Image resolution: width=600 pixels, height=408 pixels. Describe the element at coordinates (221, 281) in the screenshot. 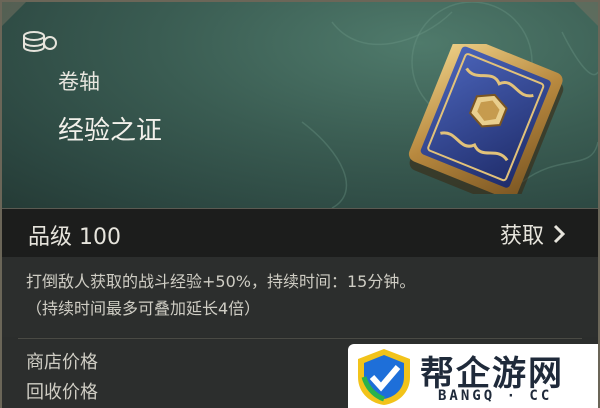

I see `description-line-1: 打倒敌人获取的战斗经验+50%，持续时间：15分钟。` at that location.